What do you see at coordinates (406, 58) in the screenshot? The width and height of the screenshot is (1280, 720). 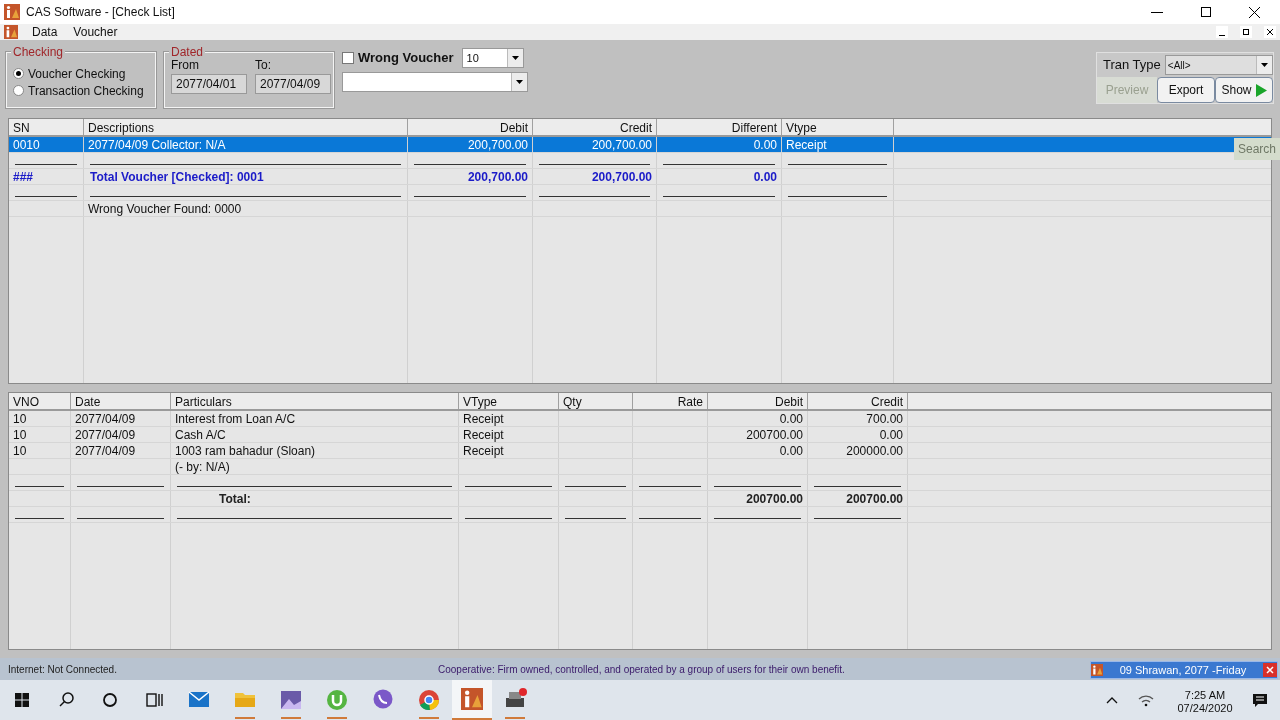 I see `checkbox-label: Wrong Voucher` at bounding box center [406, 58].